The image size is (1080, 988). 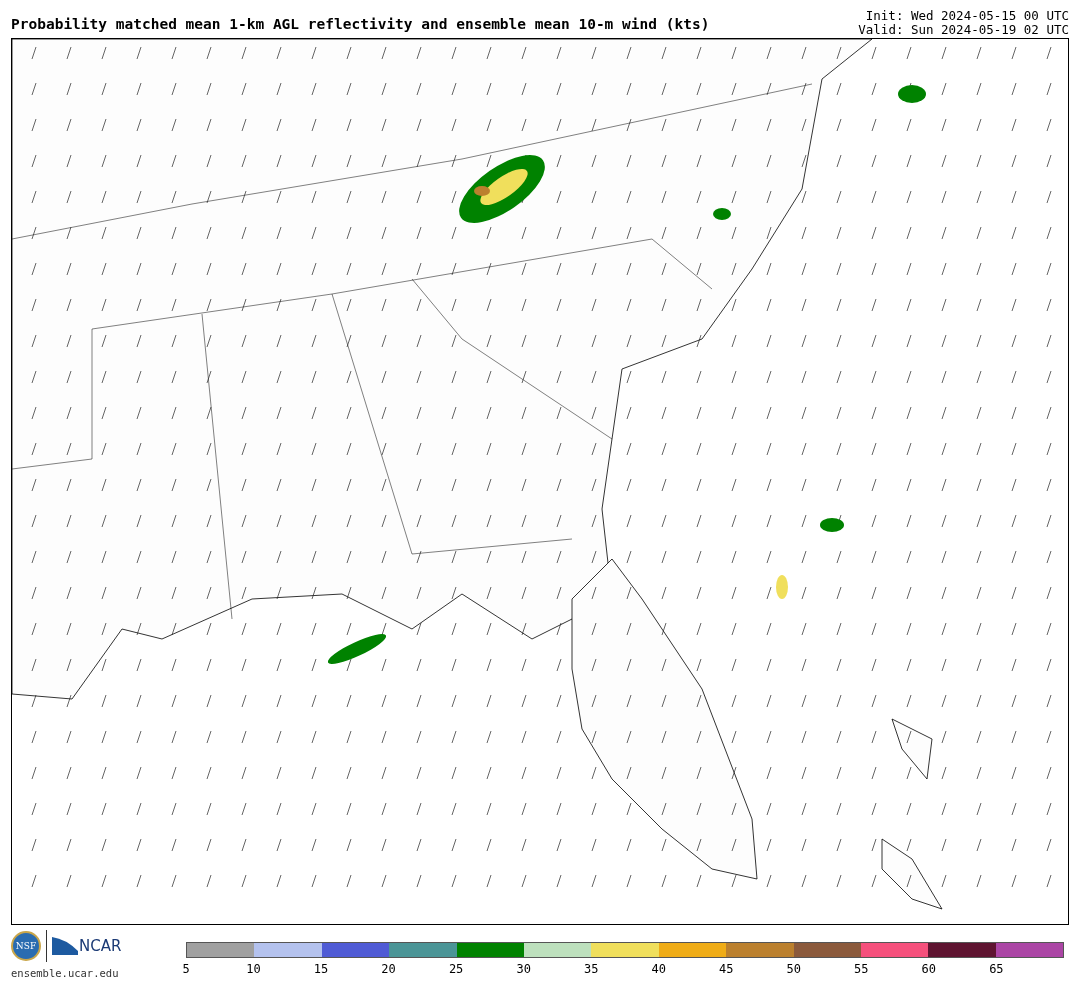 What do you see at coordinates (658, 969) in the screenshot?
I see `colorbar-label: 40` at bounding box center [658, 969].